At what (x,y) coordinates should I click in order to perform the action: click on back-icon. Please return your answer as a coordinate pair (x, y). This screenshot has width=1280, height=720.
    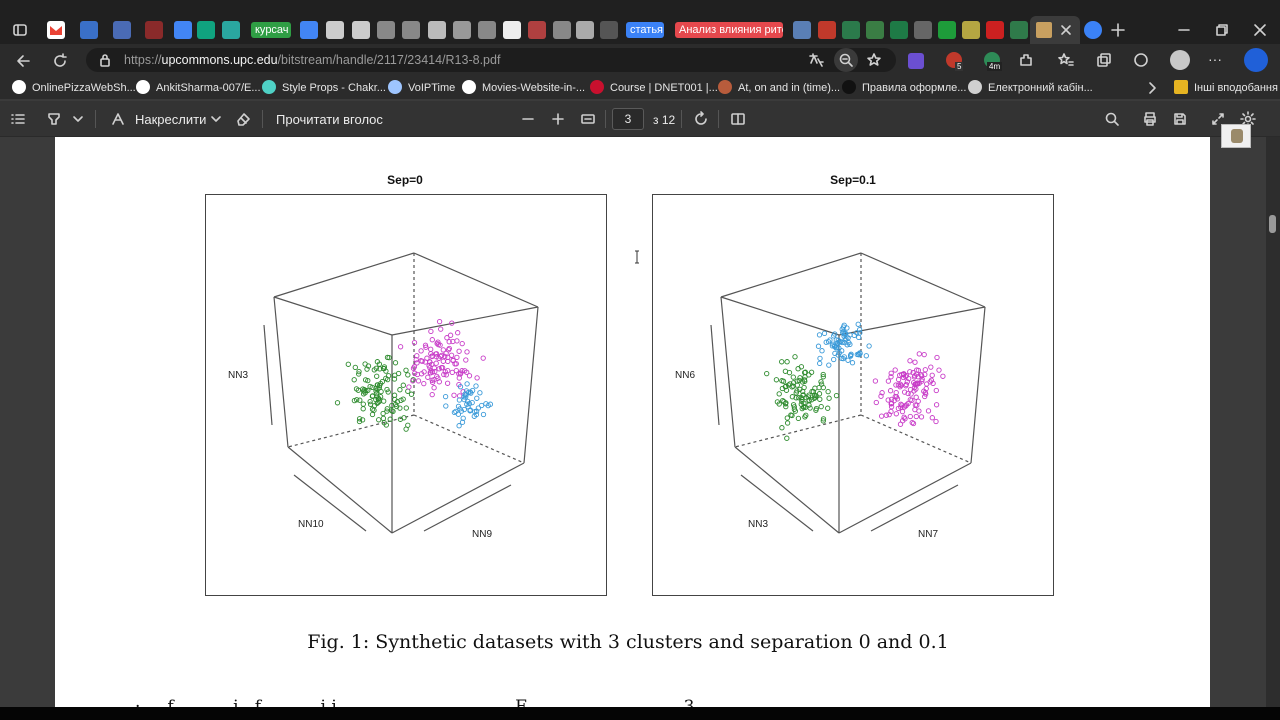
    Looking at the image, I should click on (23, 61).